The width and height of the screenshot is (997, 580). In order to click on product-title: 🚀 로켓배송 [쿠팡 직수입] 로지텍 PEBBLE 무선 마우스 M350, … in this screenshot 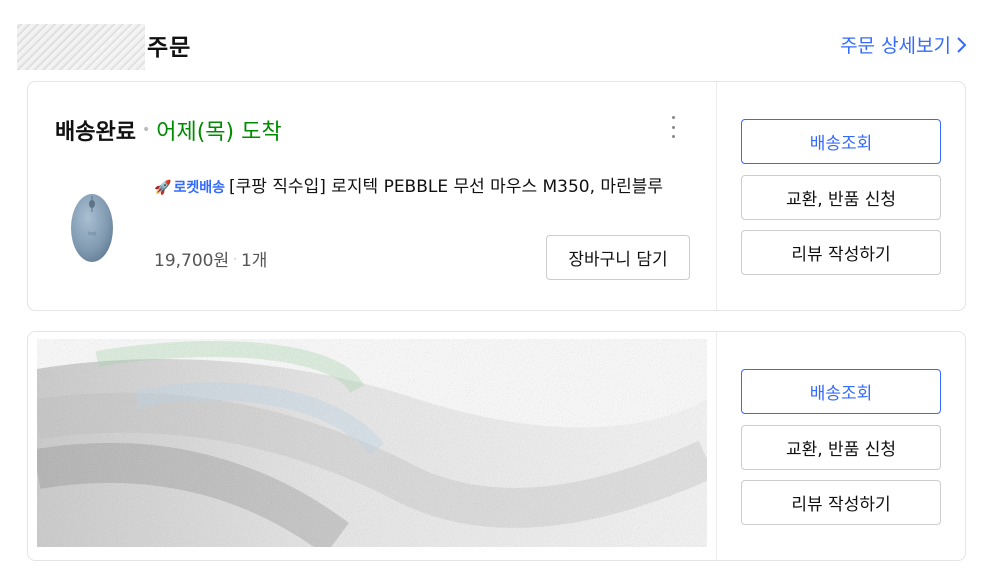, I will do `click(421, 187)`.